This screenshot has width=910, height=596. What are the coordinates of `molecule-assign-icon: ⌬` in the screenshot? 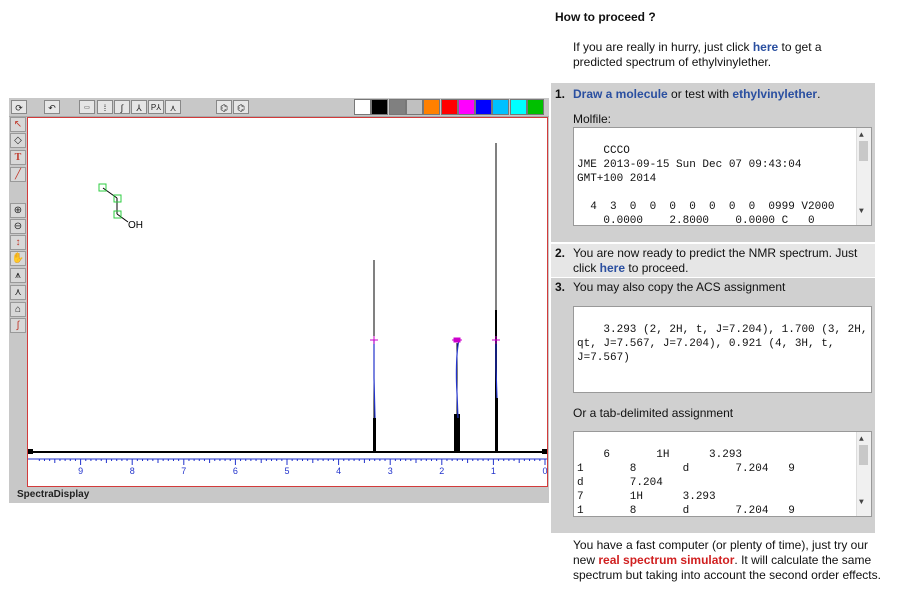 It's located at (224, 107).